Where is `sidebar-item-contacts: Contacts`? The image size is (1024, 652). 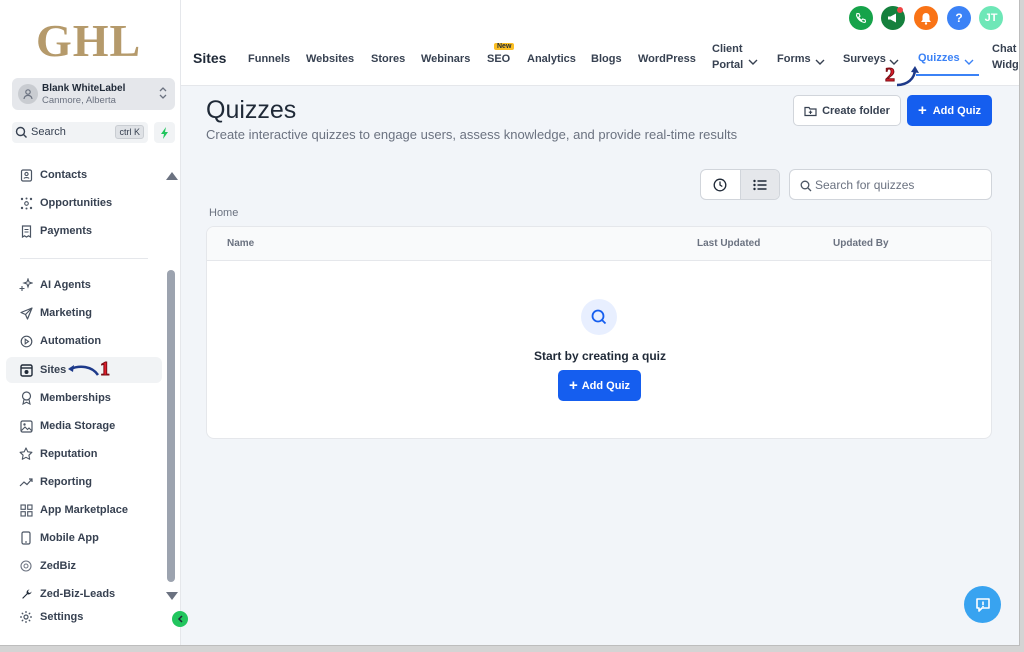
sidebar-item-contacts: Contacts is located at coordinates (84, 175).